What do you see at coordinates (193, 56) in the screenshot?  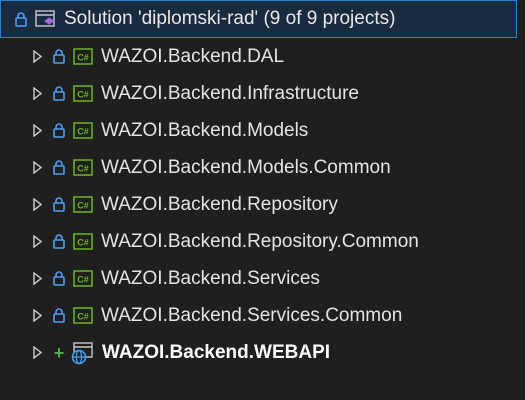 I see `project-label: WAZOI.Backend.DAL` at bounding box center [193, 56].